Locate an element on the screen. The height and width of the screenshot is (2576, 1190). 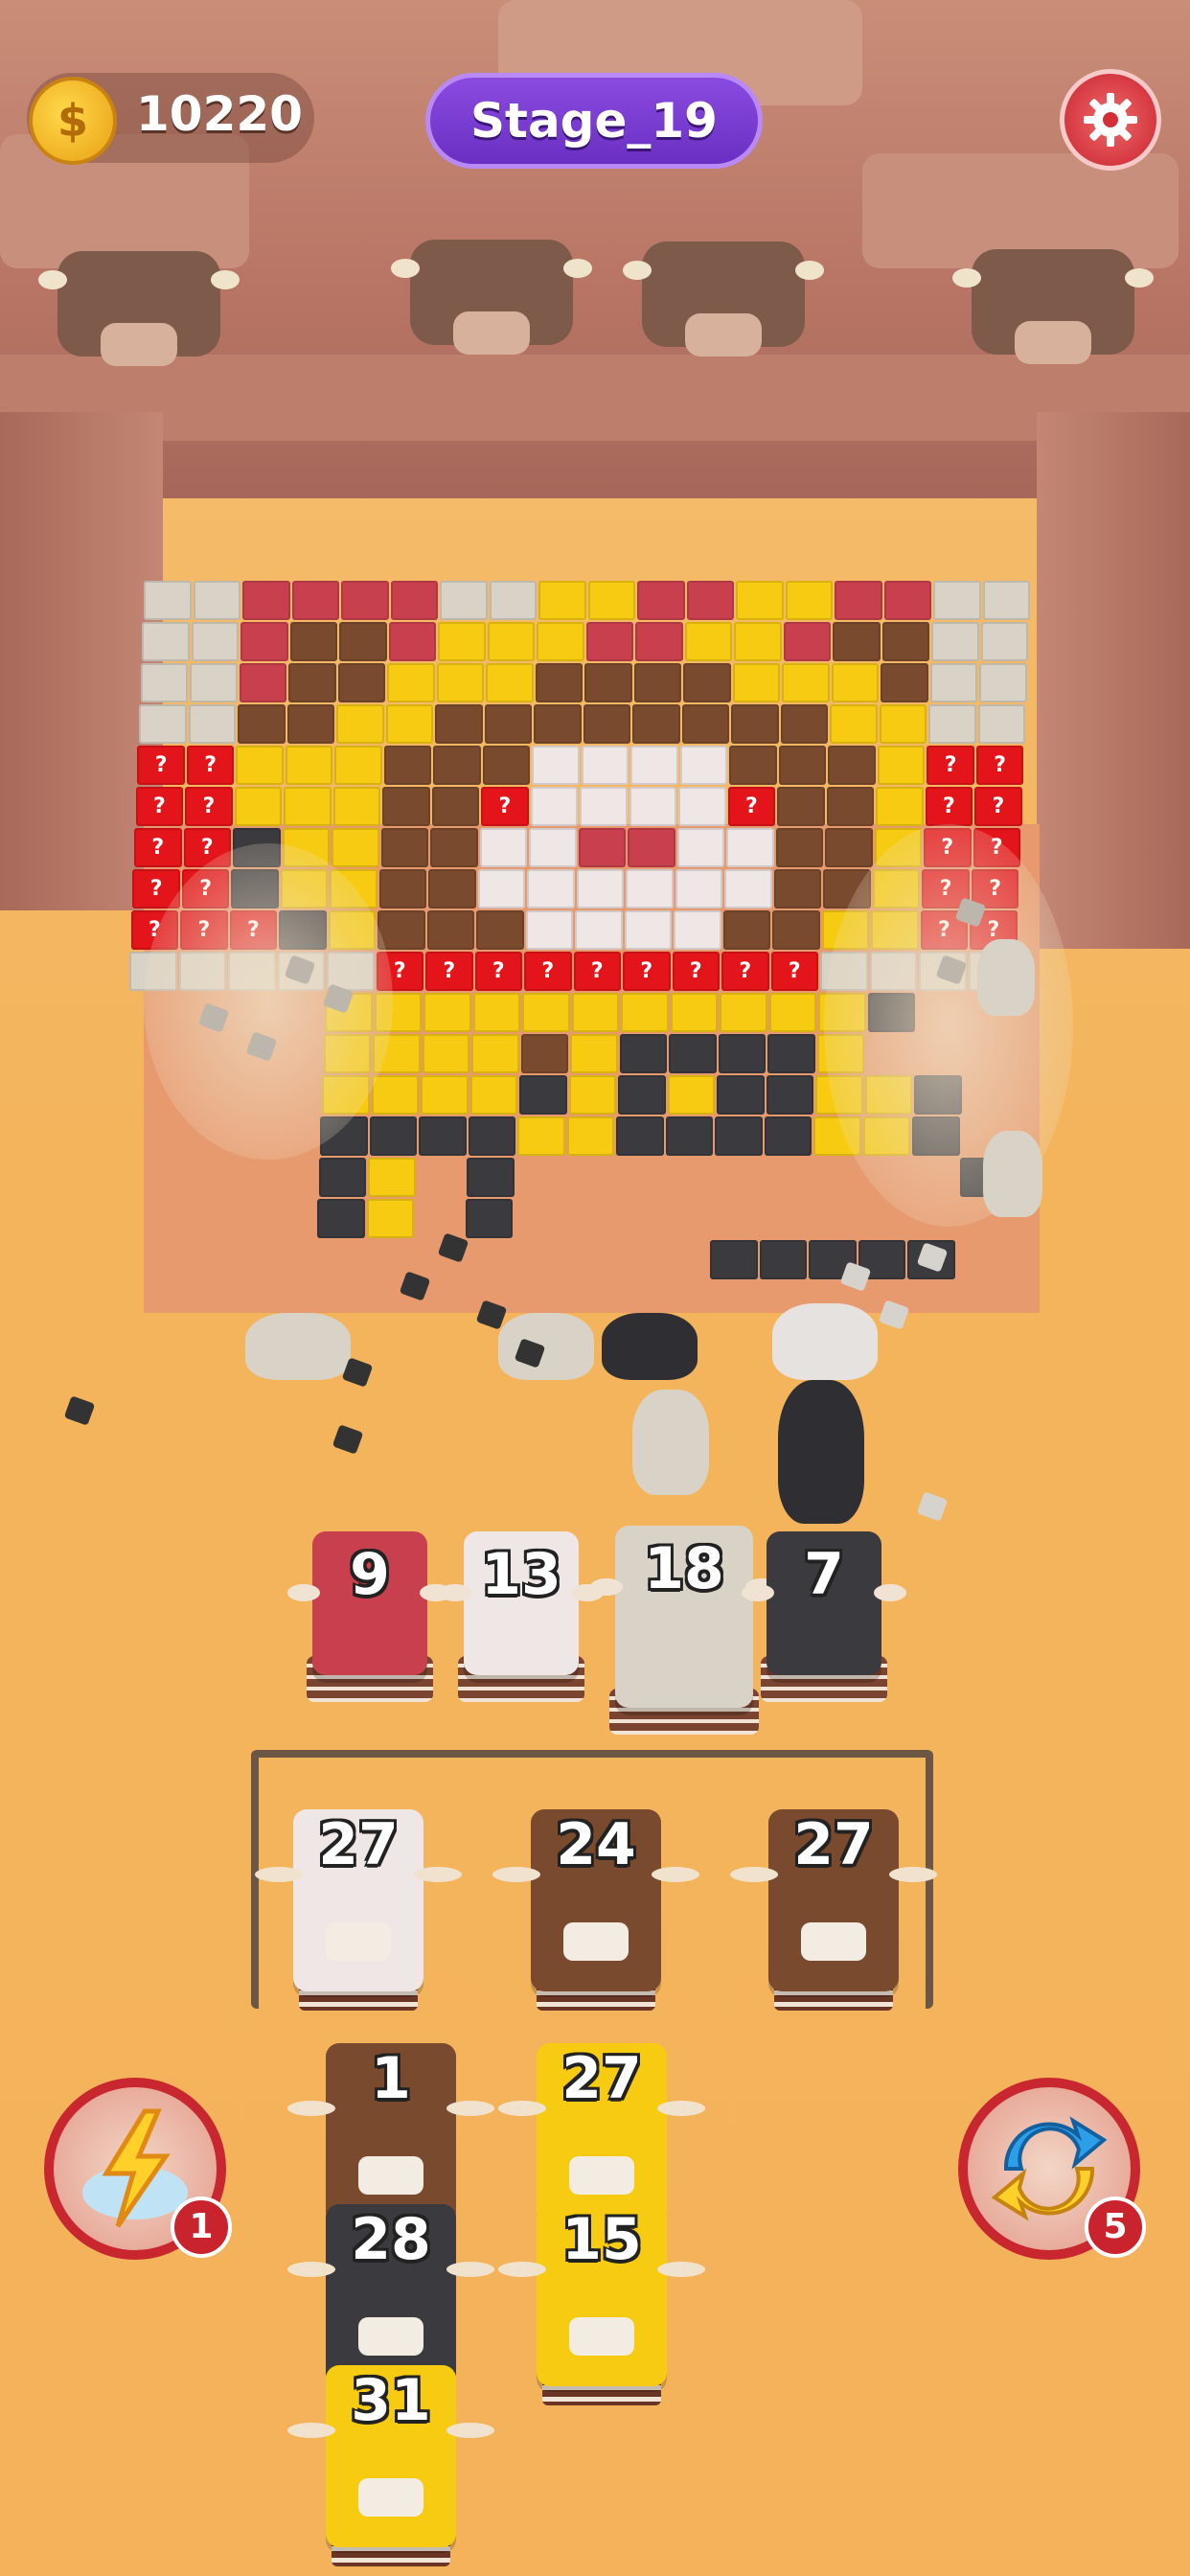
coin-count: 10220 is located at coordinates (220, 114).